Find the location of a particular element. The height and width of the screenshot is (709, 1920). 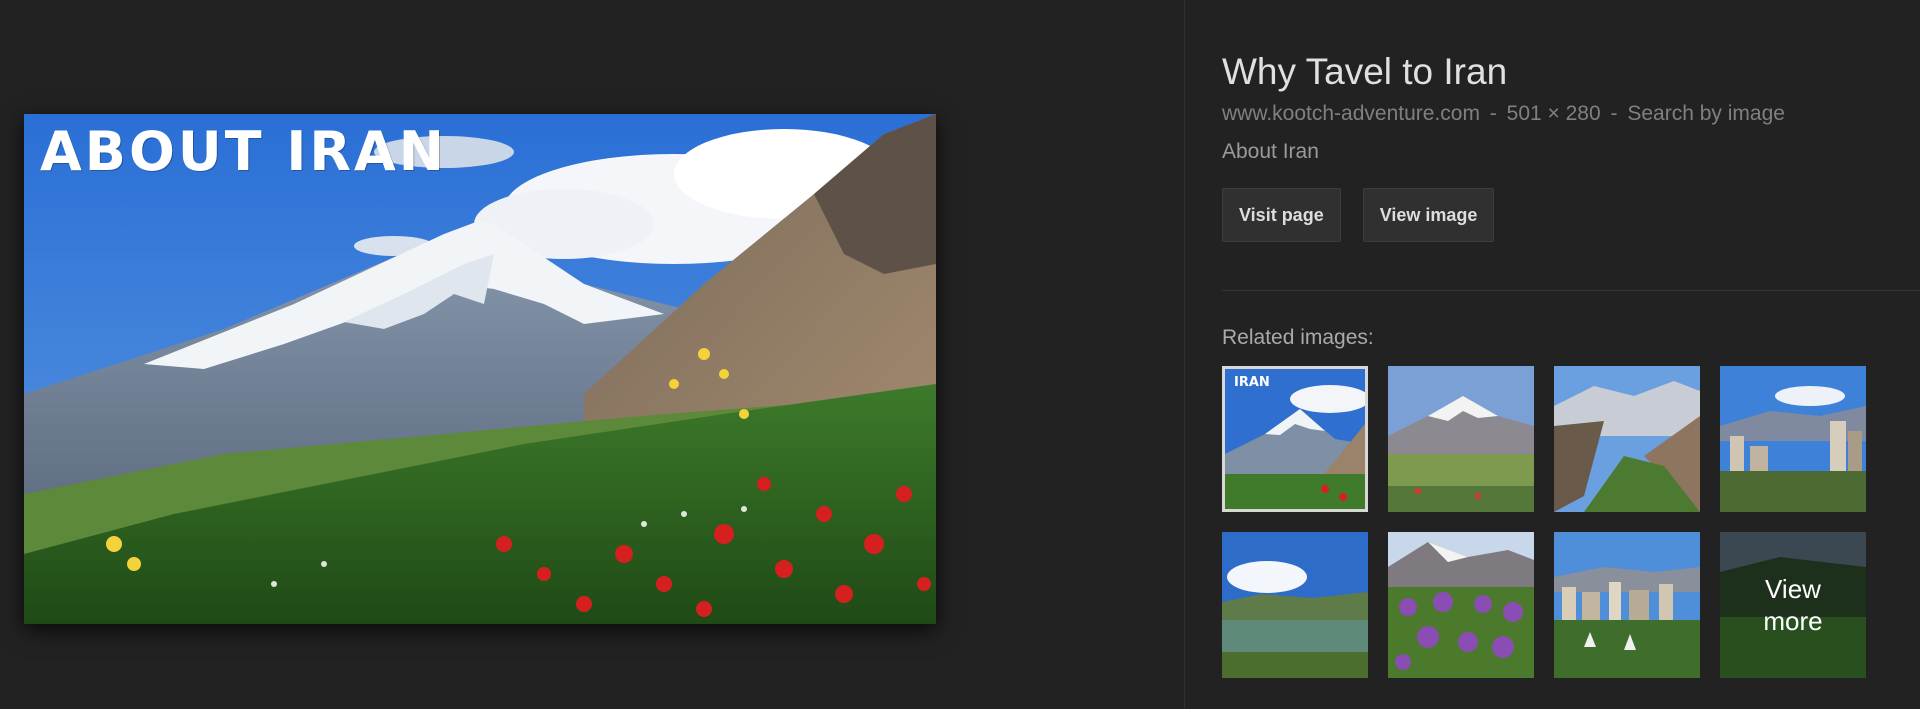

image-title: Why Tavel to Iran is located at coordinates (1567, 72).